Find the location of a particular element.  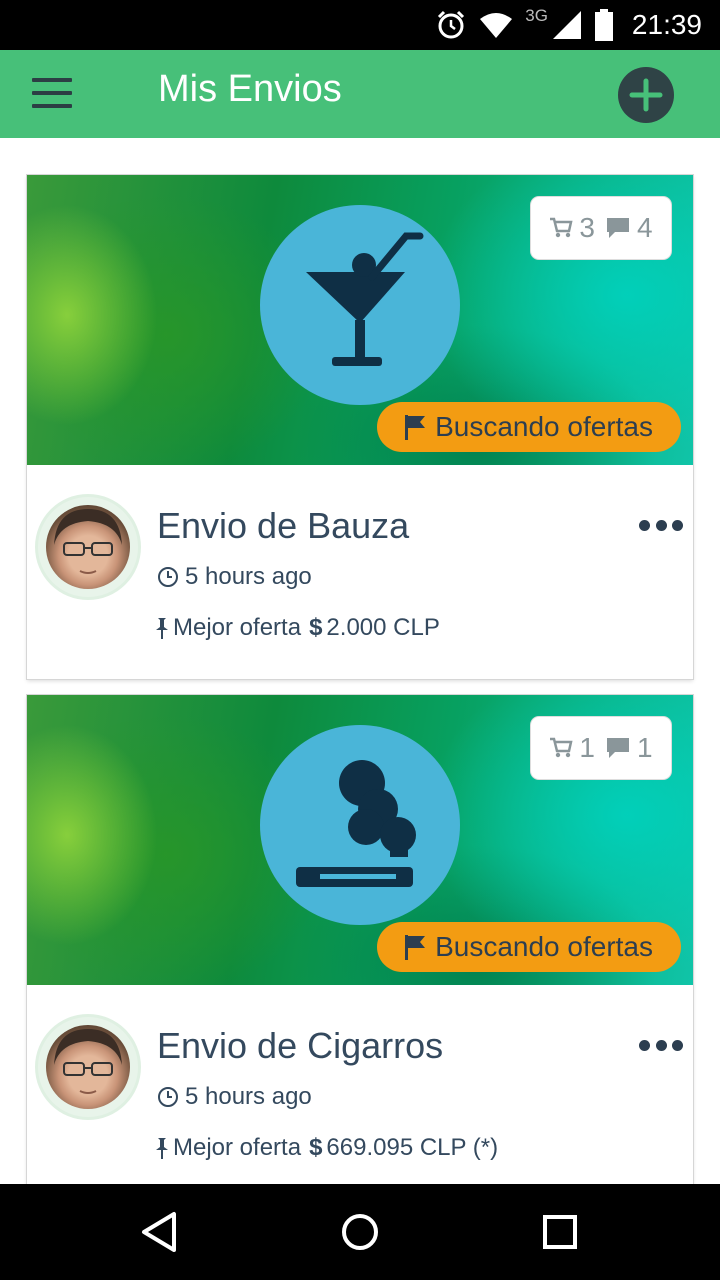

navigation-bar is located at coordinates (360, 1232).